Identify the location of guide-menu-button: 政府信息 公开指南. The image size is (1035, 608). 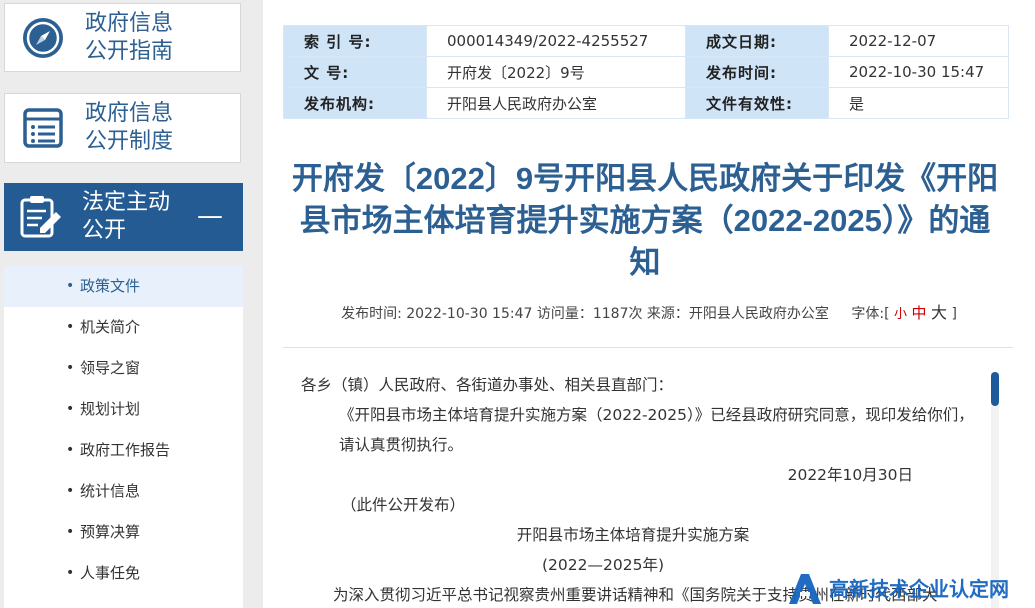
(122, 37).